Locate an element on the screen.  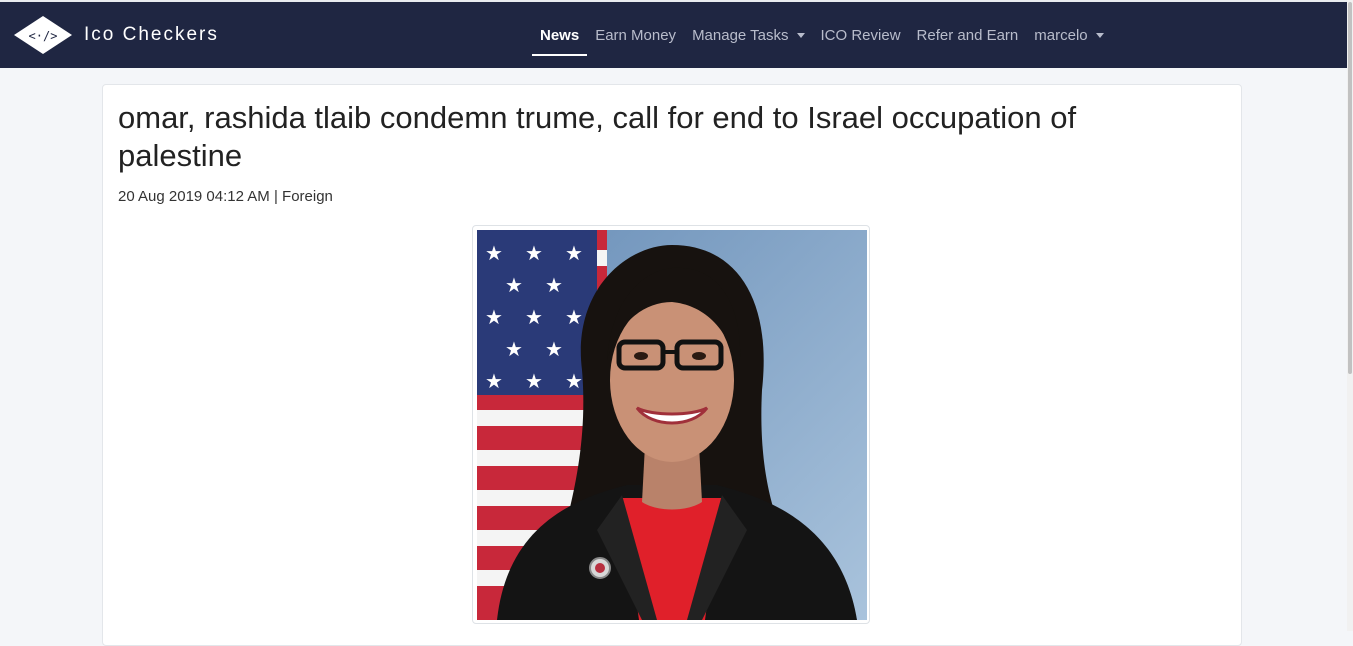
nav-user-name: marcelo is located at coordinates (1061, 35).